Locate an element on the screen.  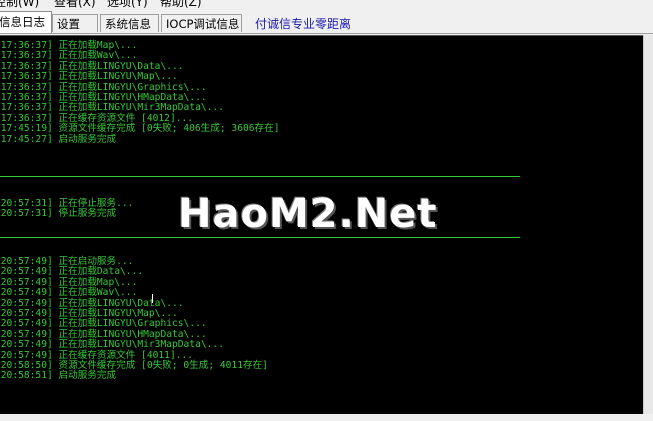
vertical-scrollbar is located at coordinates (648, 224).